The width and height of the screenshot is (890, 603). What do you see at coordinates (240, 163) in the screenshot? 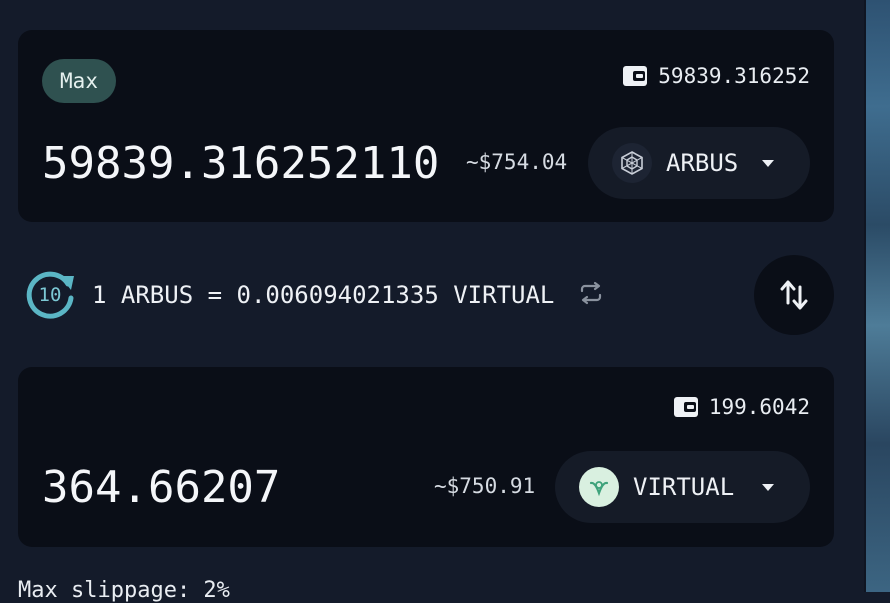
I see `from-amount-input: 59839.316252110` at bounding box center [240, 163].